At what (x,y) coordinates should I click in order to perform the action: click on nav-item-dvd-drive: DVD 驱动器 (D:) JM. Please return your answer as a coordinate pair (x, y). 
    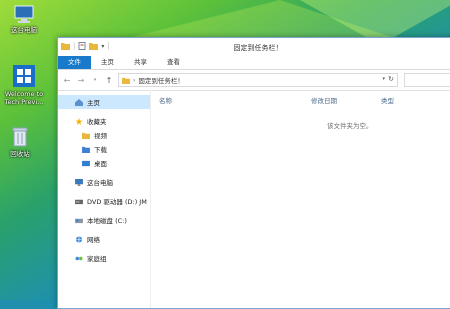
    Looking at the image, I should click on (104, 201).